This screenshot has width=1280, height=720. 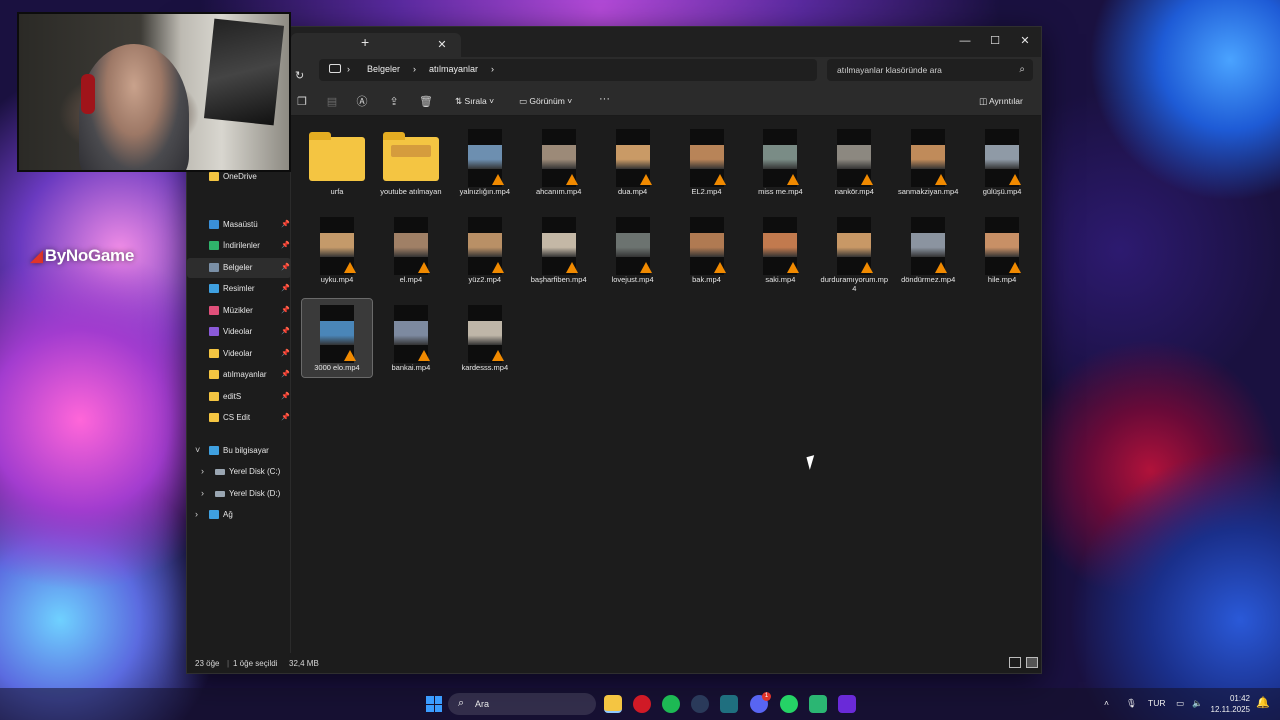 What do you see at coordinates (1002, 250) in the screenshot?
I see `video-file-item: hile.mp4` at bounding box center [1002, 250].